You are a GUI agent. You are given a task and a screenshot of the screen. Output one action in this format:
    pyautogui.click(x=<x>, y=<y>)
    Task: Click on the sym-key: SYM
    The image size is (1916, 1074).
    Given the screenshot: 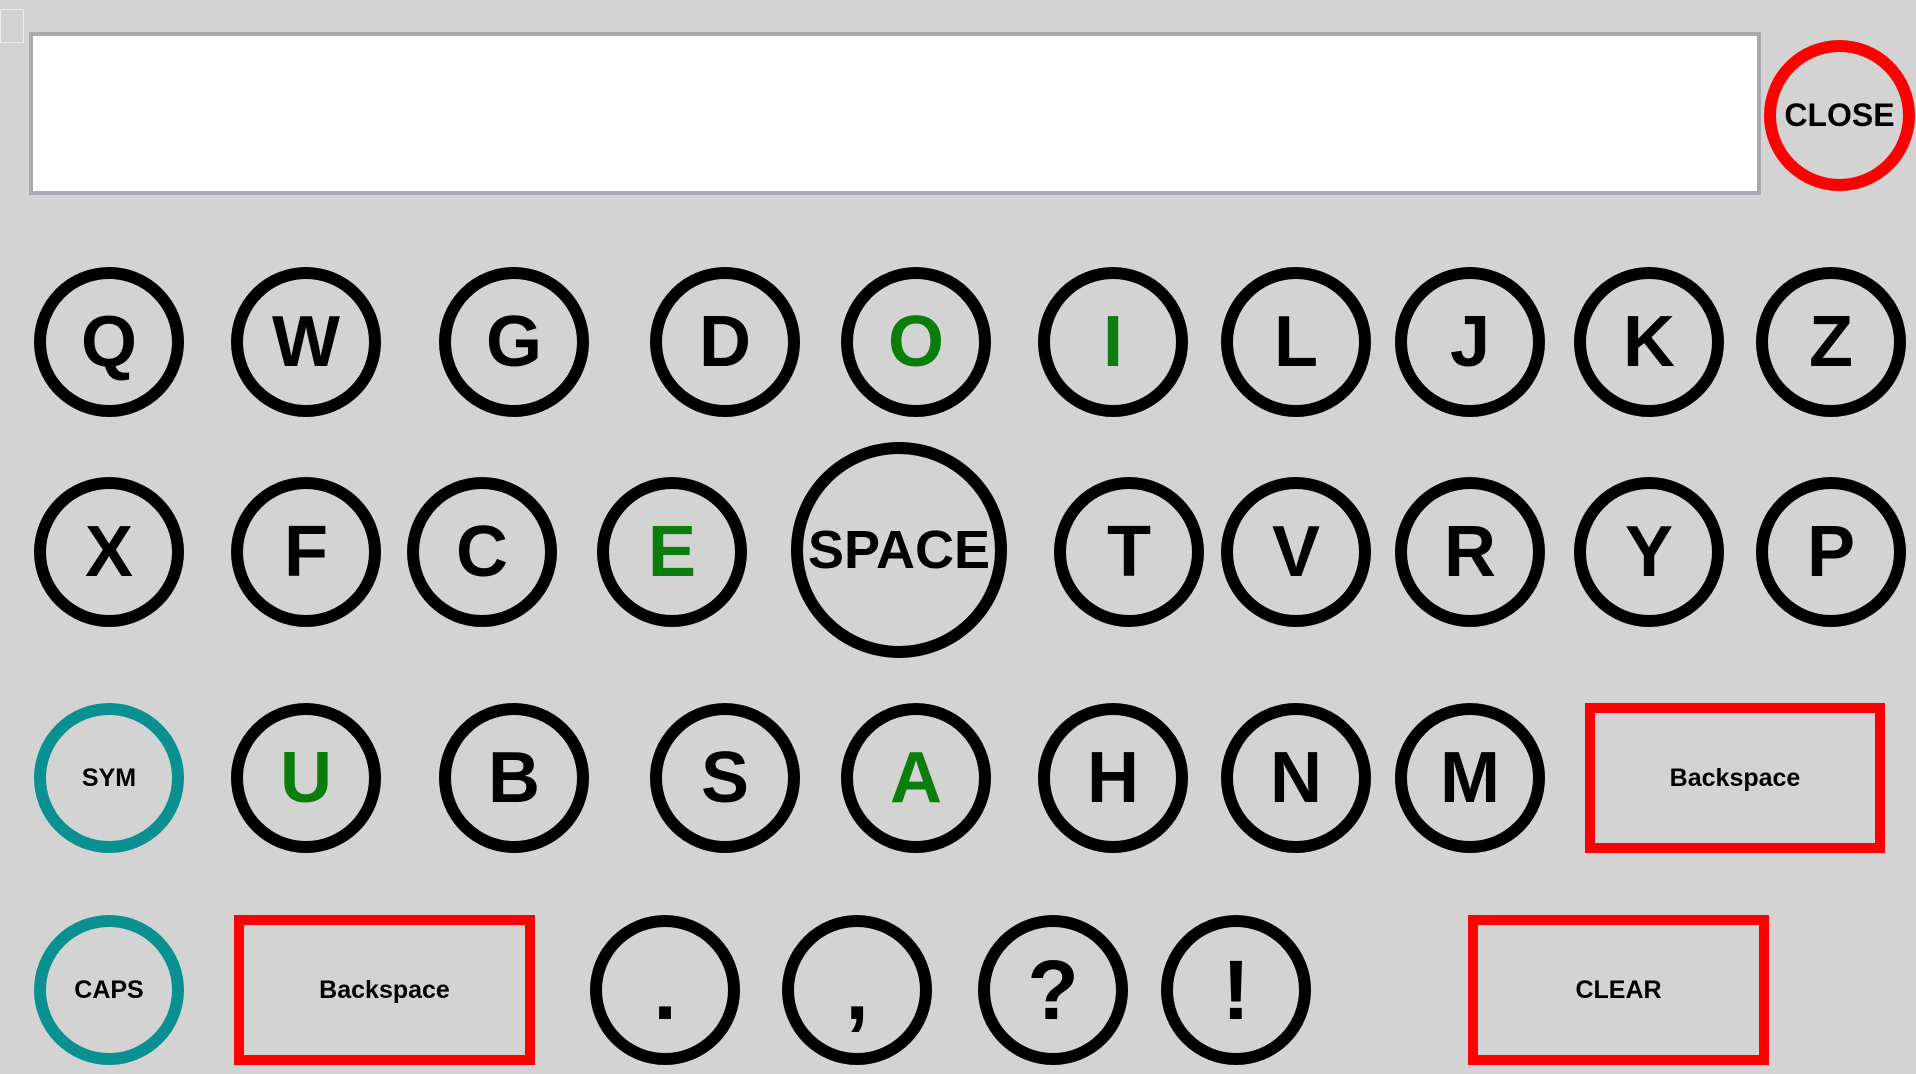 What is the action you would take?
    pyautogui.click(x=109, y=778)
    